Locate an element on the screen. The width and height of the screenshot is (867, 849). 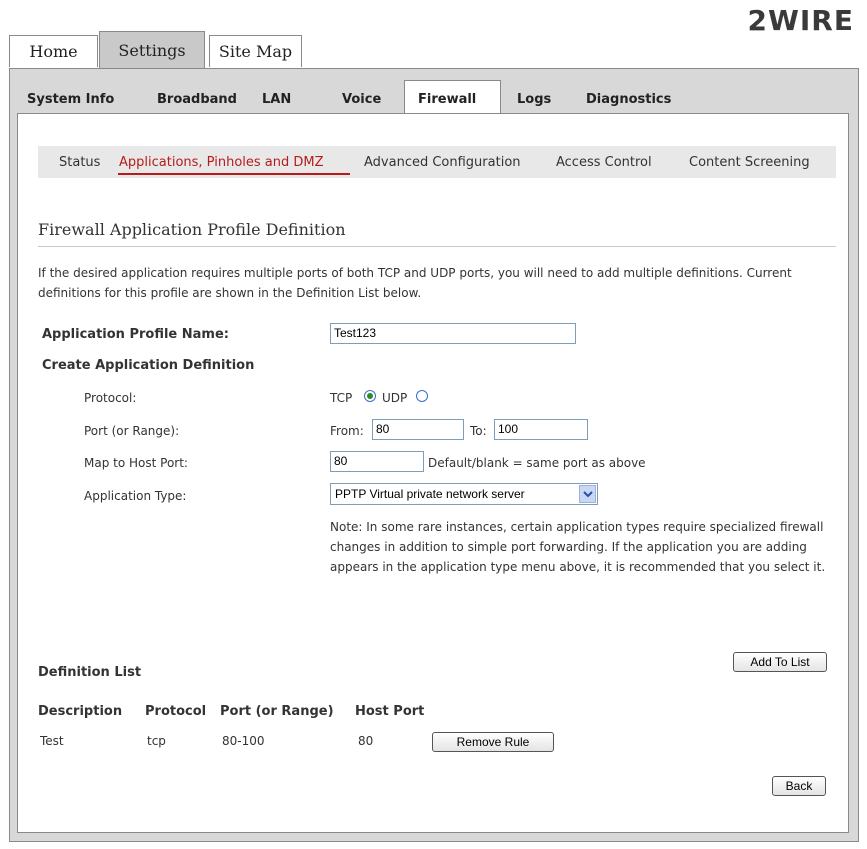
nav-logs: Logs is located at coordinates (534, 99).